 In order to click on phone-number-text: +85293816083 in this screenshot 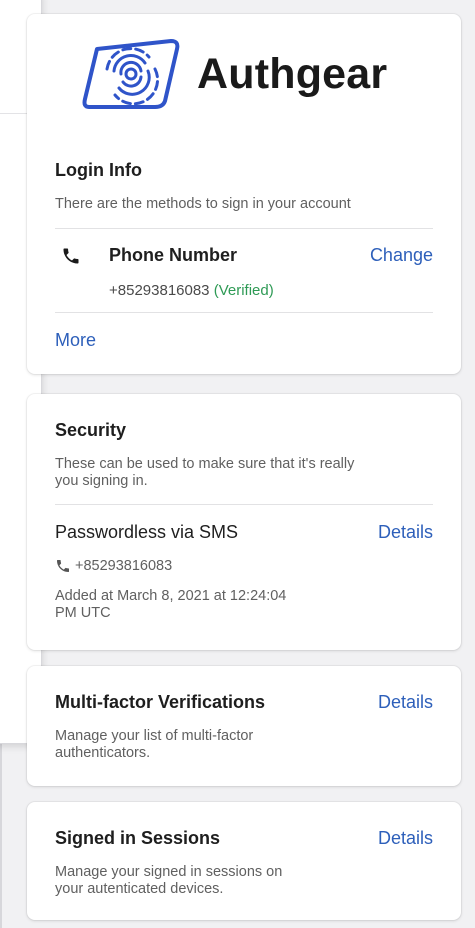, I will do `click(159, 290)`.